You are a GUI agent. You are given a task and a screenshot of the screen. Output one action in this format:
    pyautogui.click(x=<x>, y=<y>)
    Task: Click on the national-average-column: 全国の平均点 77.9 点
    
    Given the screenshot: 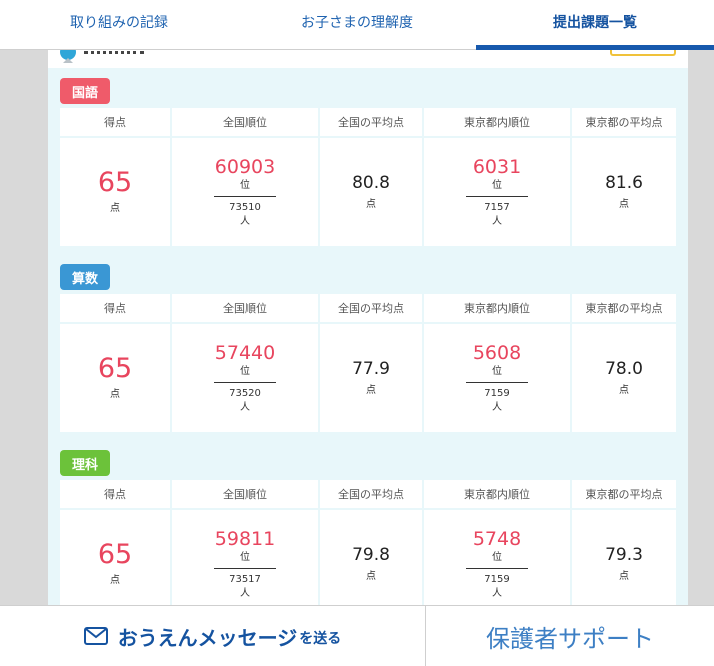 What is the action you would take?
    pyautogui.click(x=371, y=363)
    